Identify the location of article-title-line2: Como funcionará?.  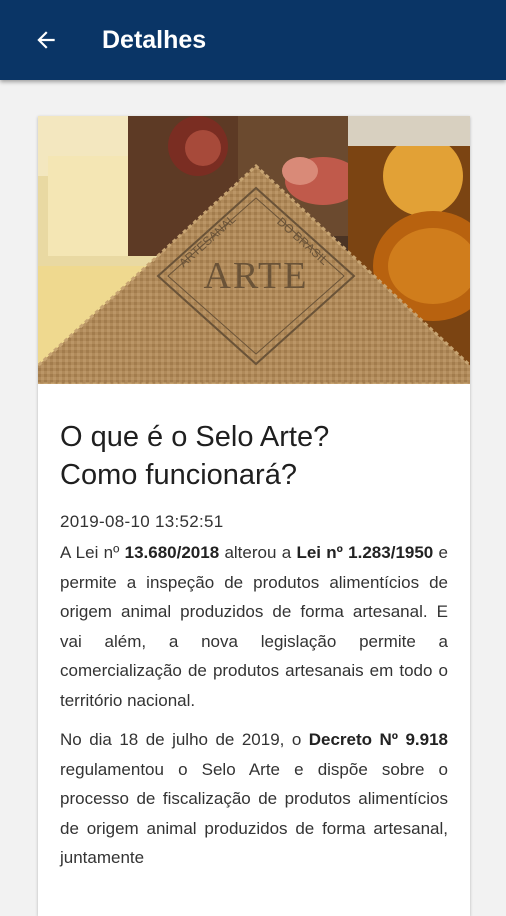
(178, 475).